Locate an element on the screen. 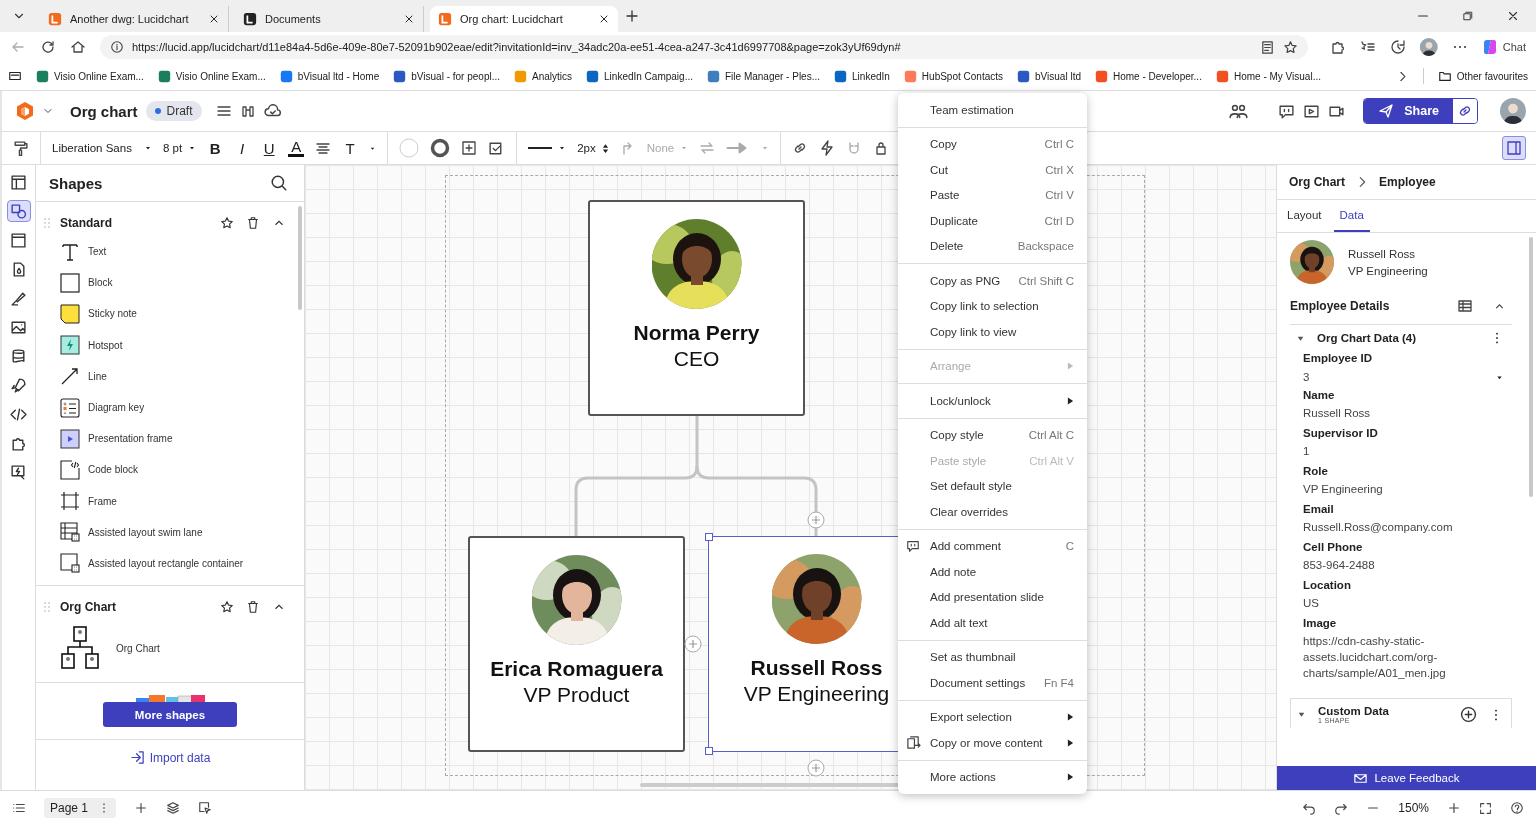  play-icon is located at coordinates (1312, 111).